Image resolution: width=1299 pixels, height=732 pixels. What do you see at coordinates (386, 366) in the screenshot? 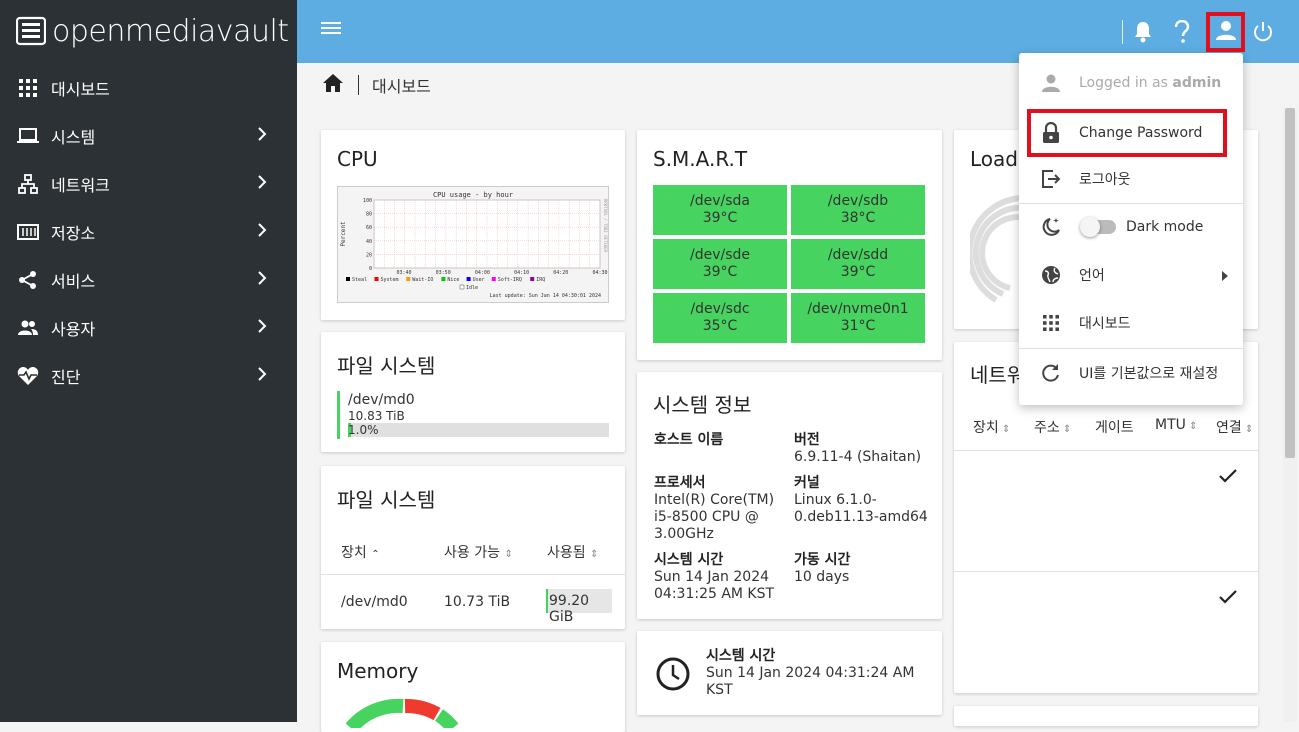
I see `filesystem-title: 파일 시스템` at bounding box center [386, 366].